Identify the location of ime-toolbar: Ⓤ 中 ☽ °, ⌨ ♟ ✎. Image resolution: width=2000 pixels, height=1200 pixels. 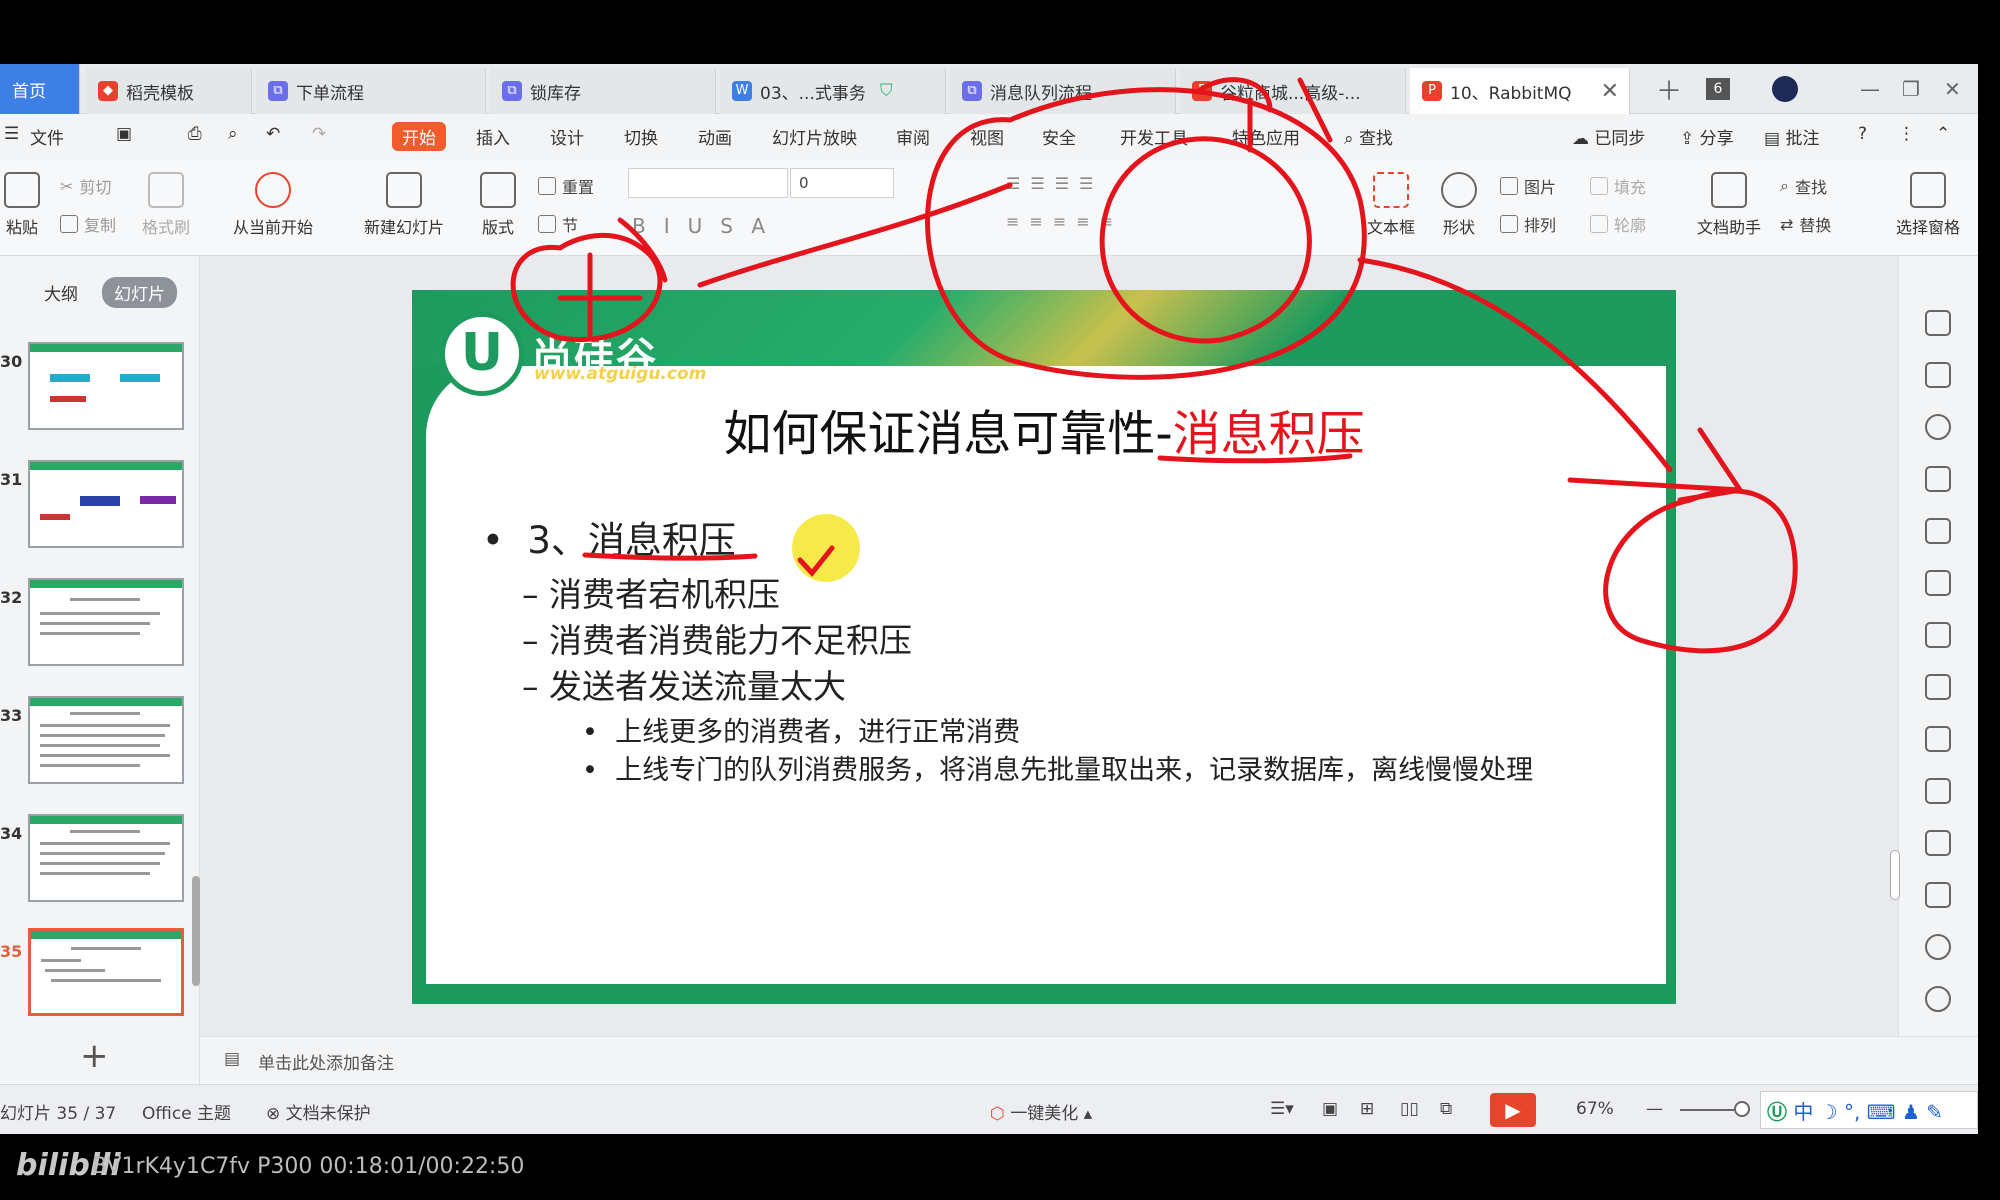
(1869, 1110).